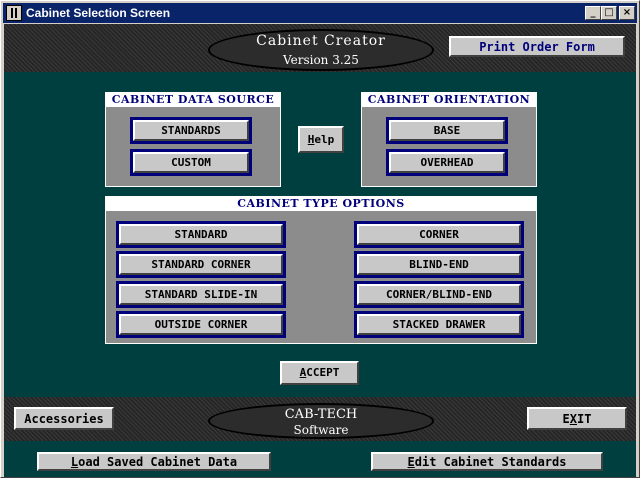 The width and height of the screenshot is (640, 478). I want to click on type-corner-blind-end-button: CORNER/BLIND-END, so click(439, 294).